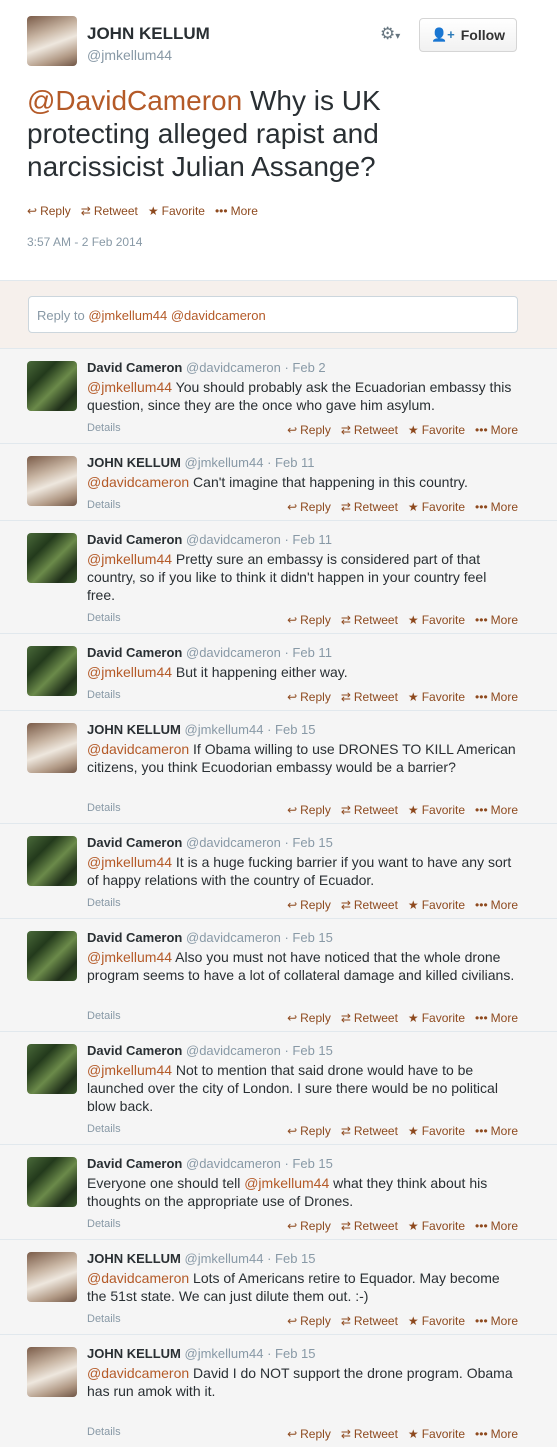 The width and height of the screenshot is (557, 1447). Describe the element at coordinates (468, 35) in the screenshot. I see `follow-button: 👤+ Follow` at that location.